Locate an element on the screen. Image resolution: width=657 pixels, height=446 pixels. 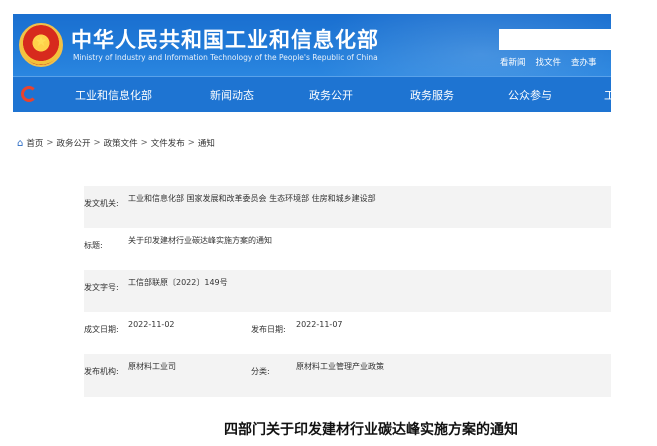
national-emblem-icon: ★ is located at coordinates (41, 45).